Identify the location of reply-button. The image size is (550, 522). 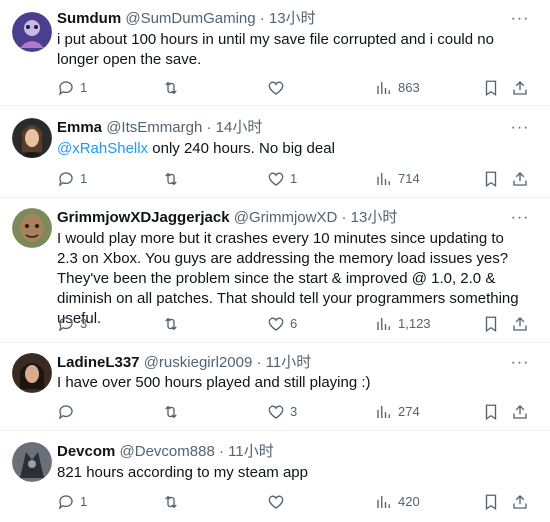
(68, 412).